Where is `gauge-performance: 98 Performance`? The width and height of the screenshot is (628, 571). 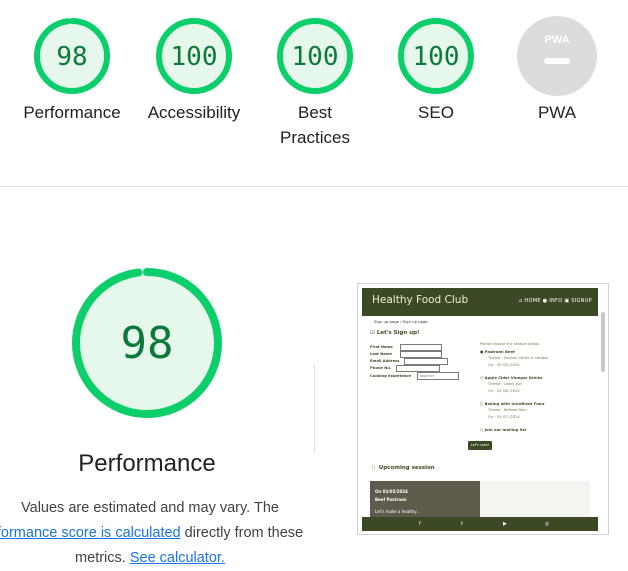 gauge-performance: 98 Performance is located at coordinates (72, 70).